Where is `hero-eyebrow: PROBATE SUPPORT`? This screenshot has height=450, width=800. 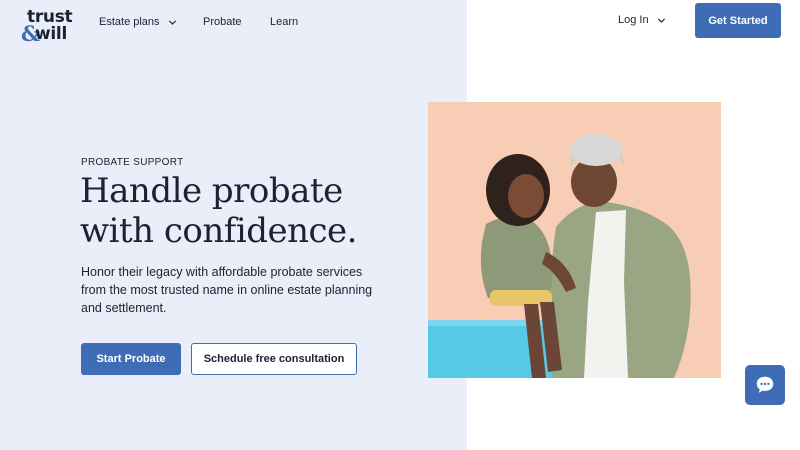
hero-eyebrow: PROBATE SUPPORT is located at coordinates (132, 162).